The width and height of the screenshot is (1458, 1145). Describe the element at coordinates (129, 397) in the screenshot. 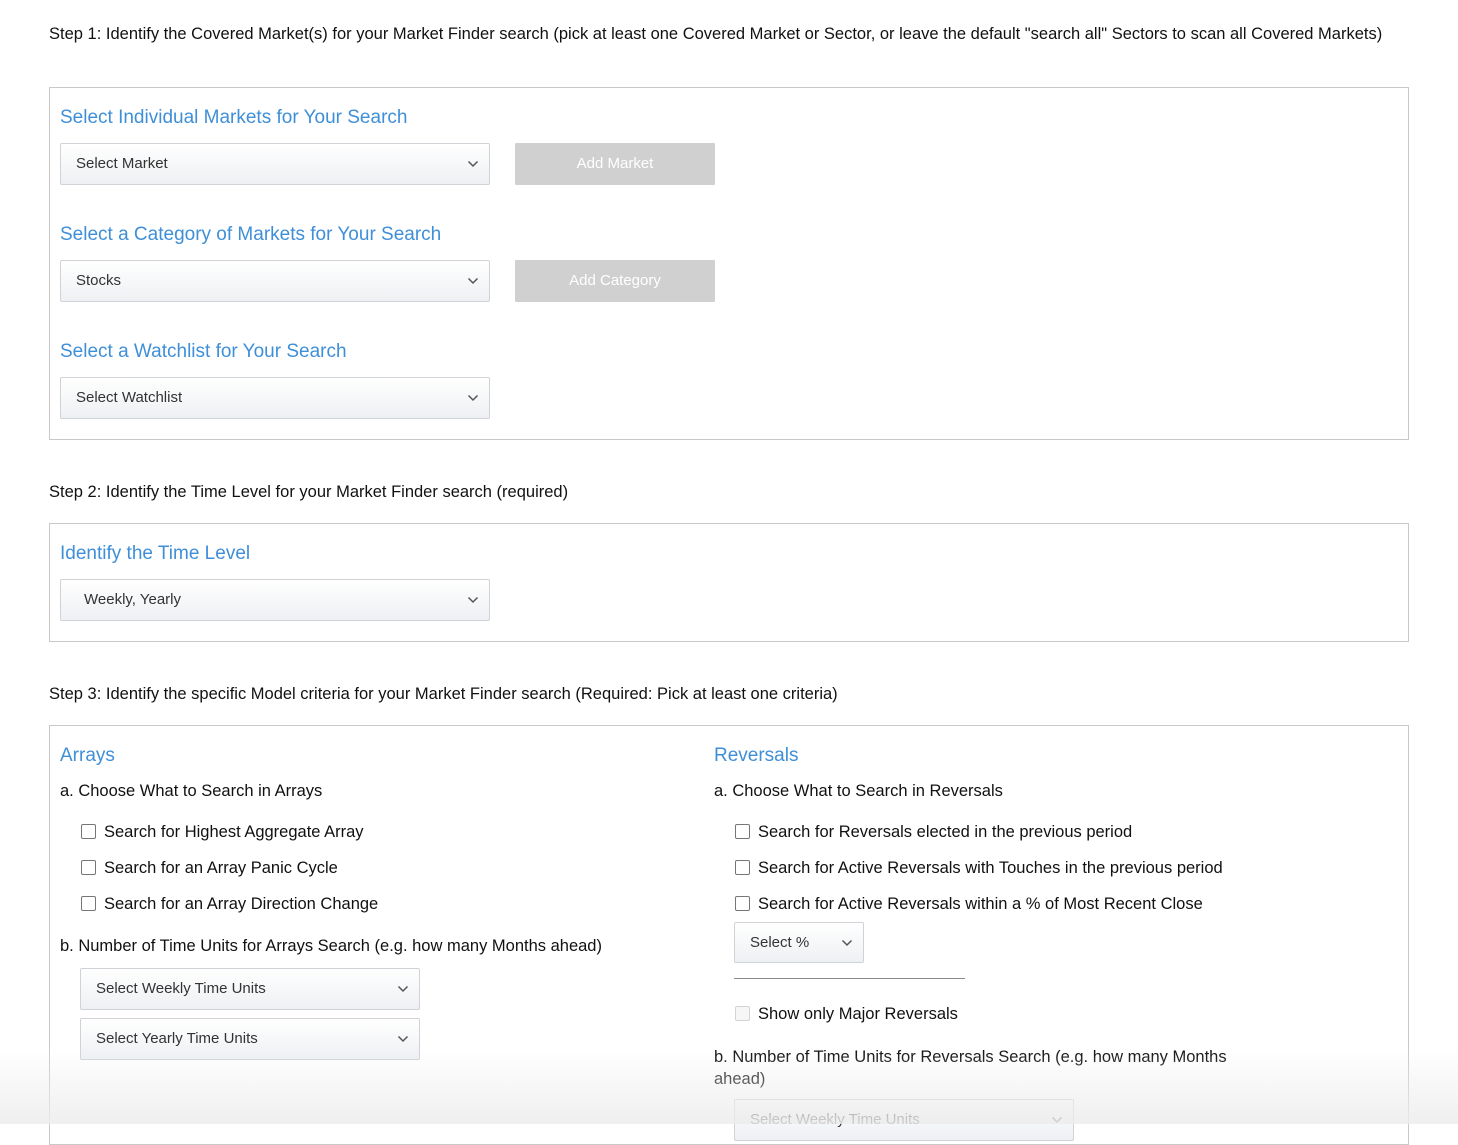

I see `watchlist-select-value: Select Watchlist` at that location.